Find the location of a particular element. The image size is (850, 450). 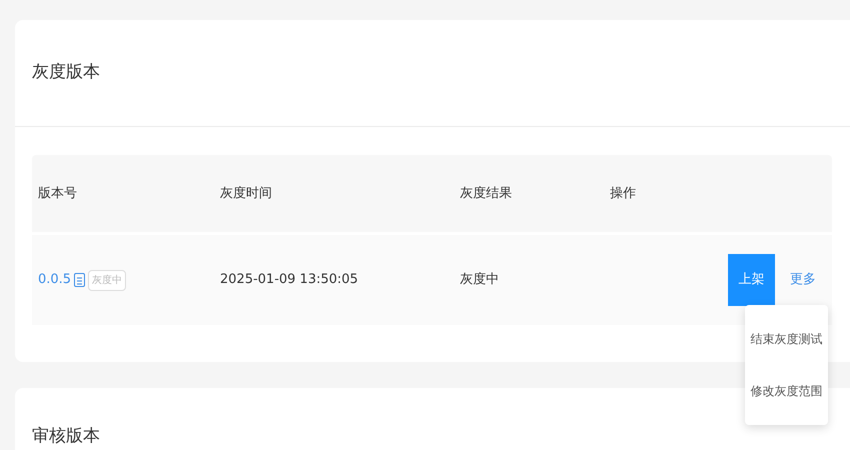

column-header: 灰度时间 is located at coordinates (246, 193).